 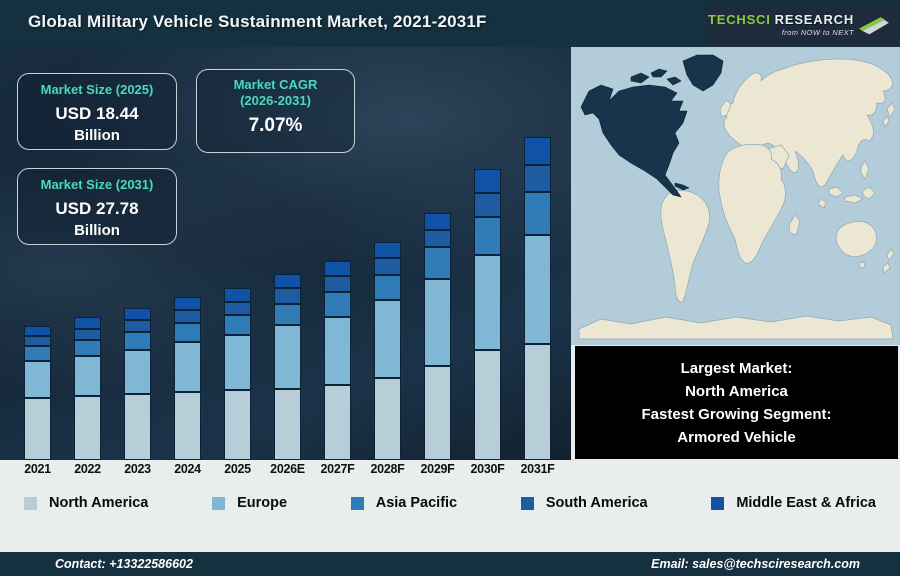 I want to click on stat-title-years: (2026-2031), so click(x=275, y=100).